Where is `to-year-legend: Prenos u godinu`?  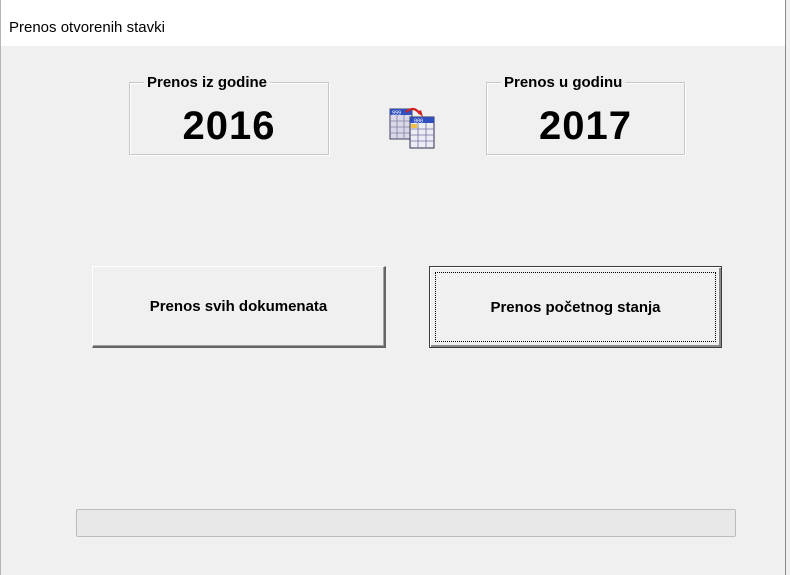 to-year-legend: Prenos u godinu is located at coordinates (563, 82).